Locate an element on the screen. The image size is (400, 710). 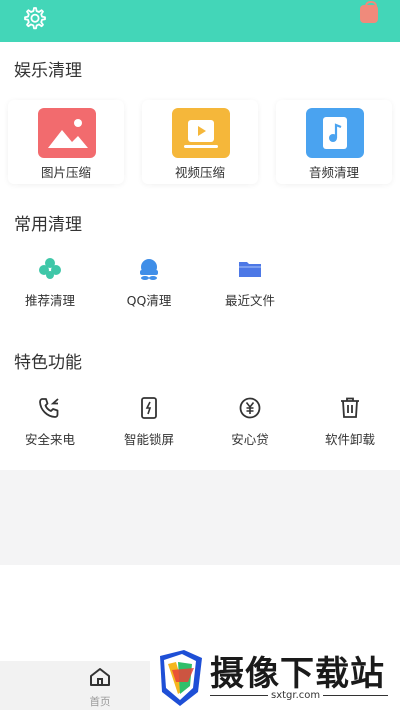
card-image-compress: 图片压缩 is located at coordinates (66, 142).